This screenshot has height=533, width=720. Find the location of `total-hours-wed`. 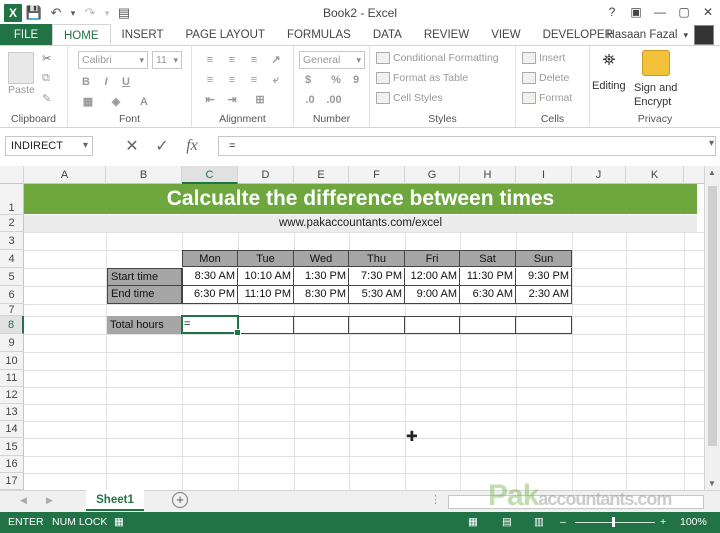

total-hours-wed is located at coordinates (321, 325).